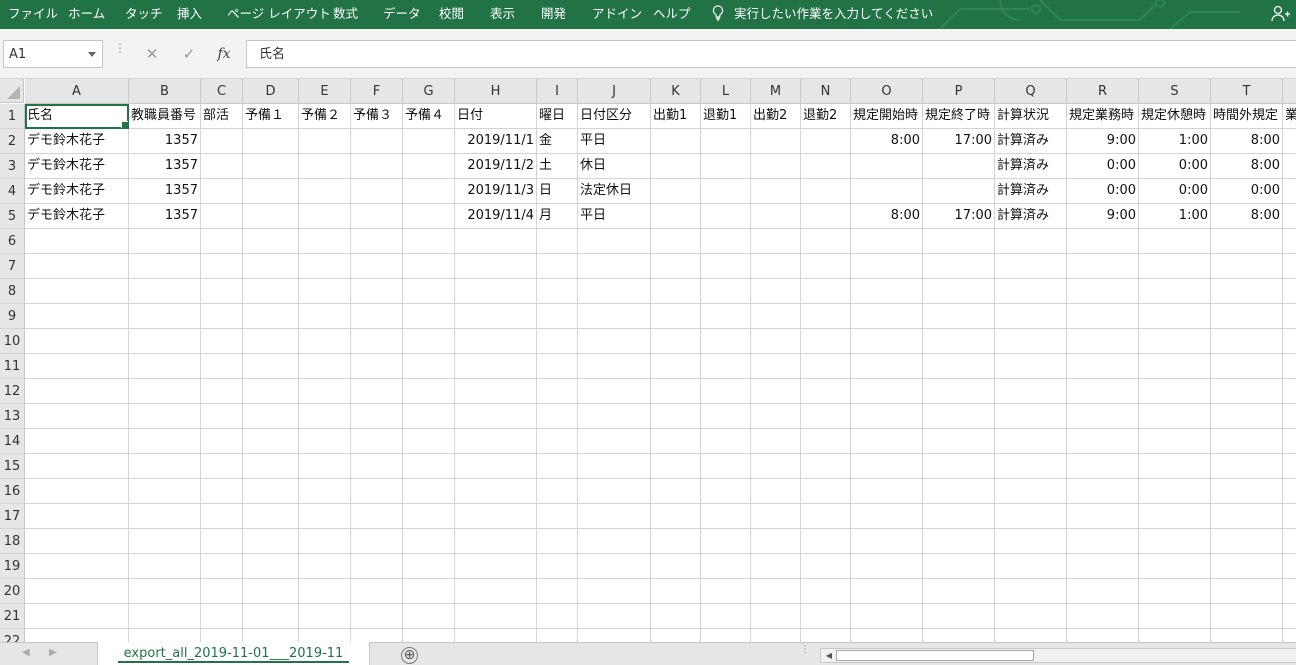 Image resolution: width=1296 pixels, height=665 pixels. I want to click on sheet-tab-active: export_all_2019-11-01___2019-11, so click(233, 653).